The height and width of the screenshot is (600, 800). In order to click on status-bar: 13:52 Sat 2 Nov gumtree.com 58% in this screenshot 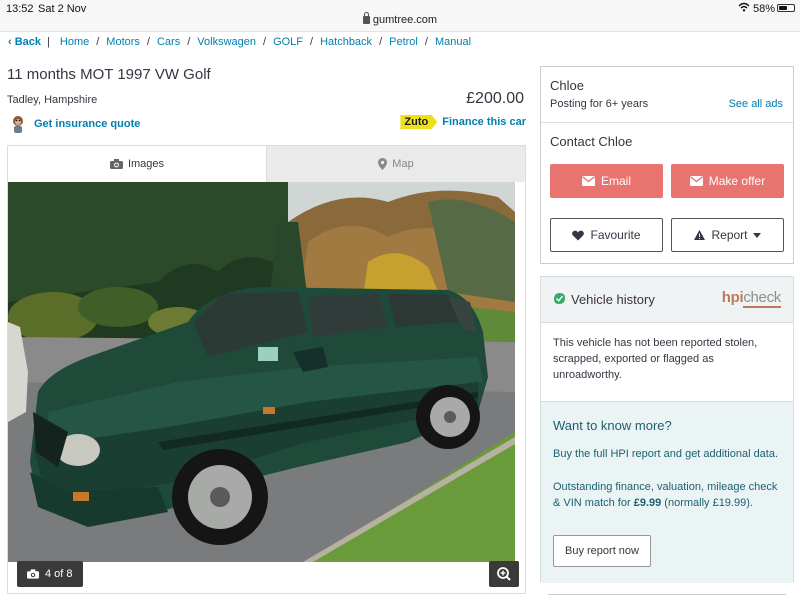, I will do `click(400, 16)`.